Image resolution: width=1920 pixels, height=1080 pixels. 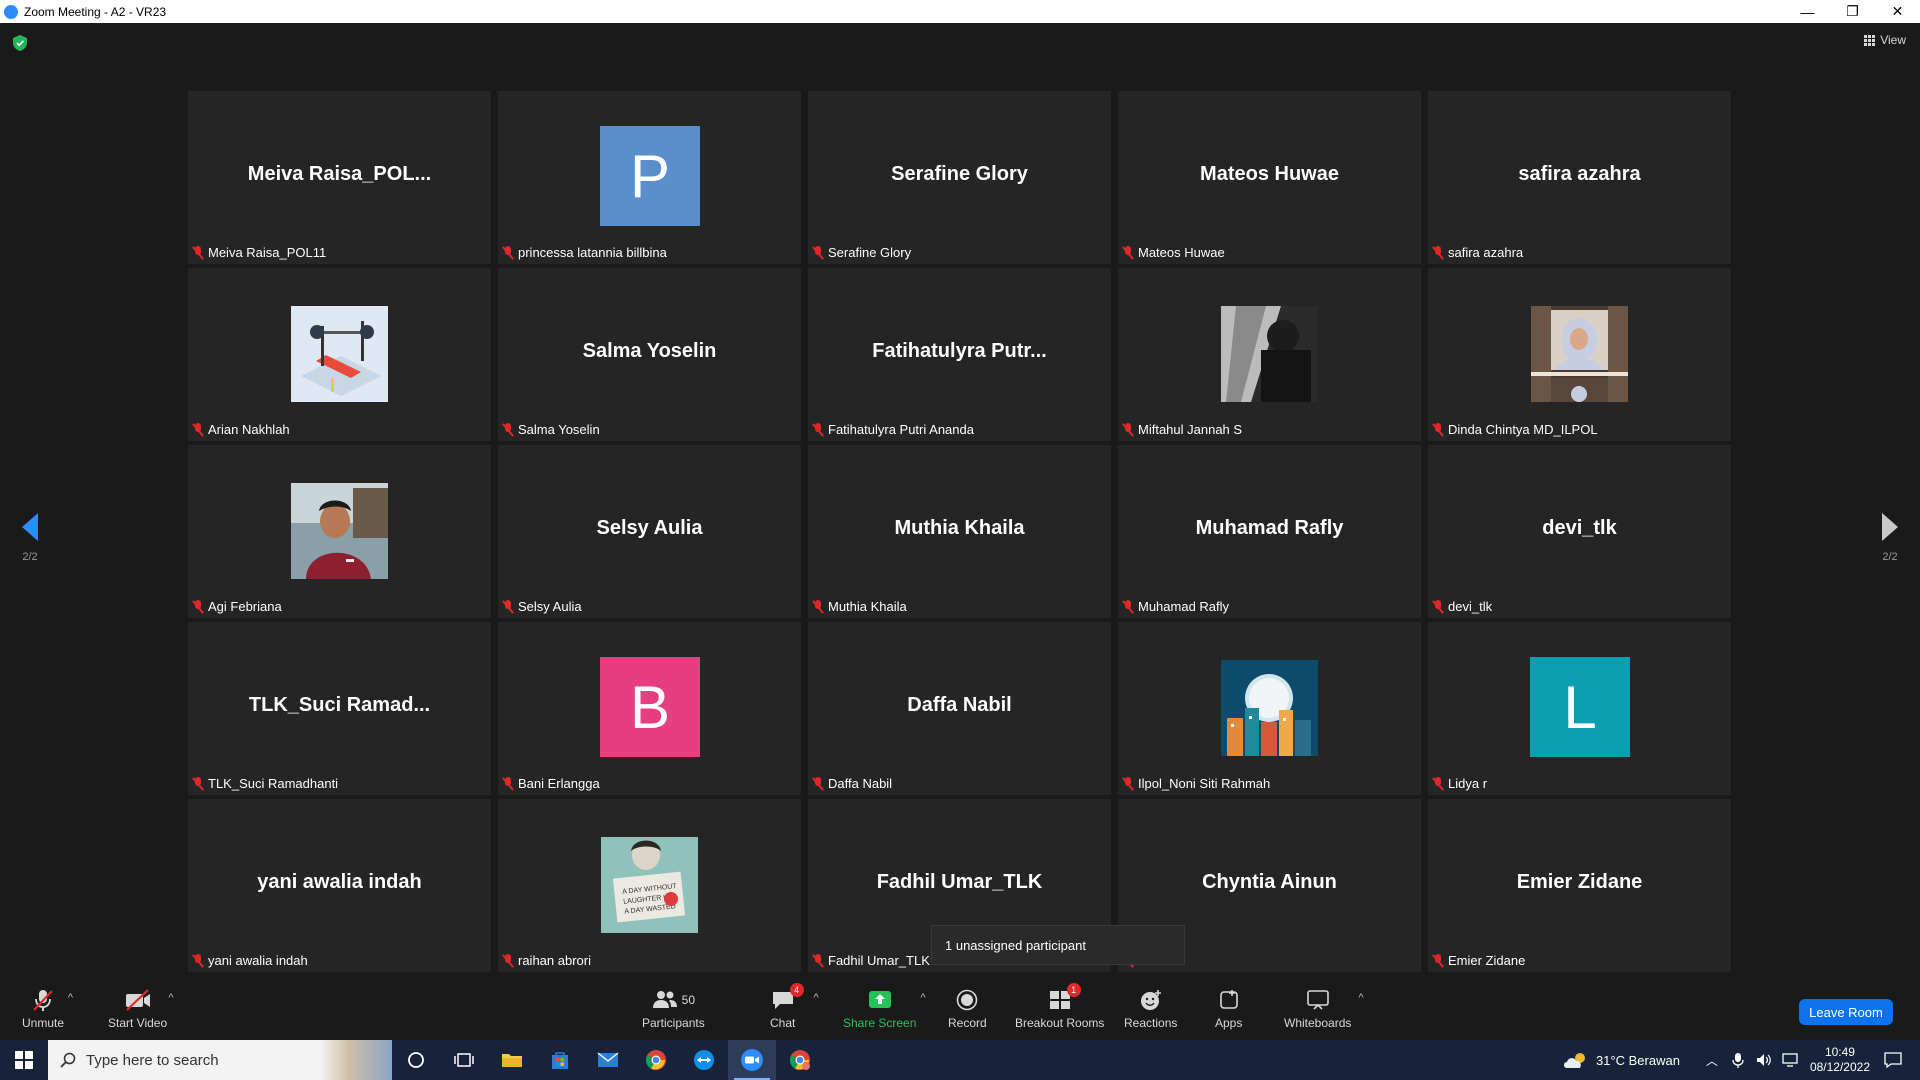 I want to click on cortana-button, so click(x=416, y=1060).